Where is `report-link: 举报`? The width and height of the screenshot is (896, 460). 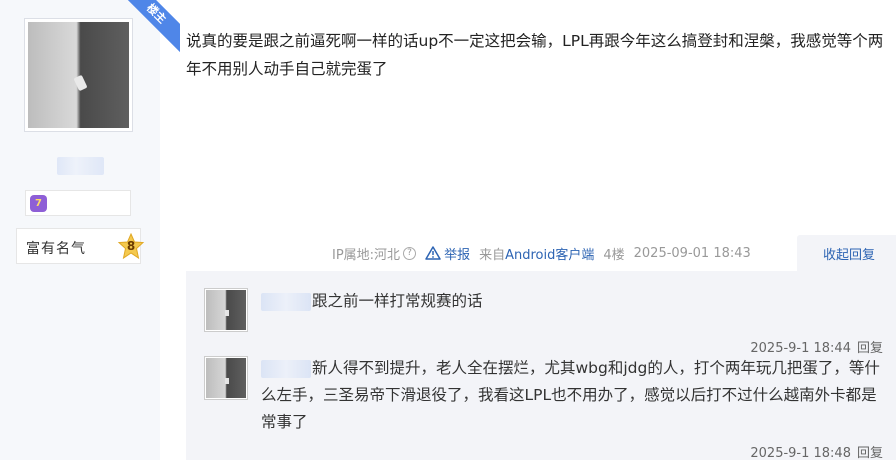
report-link: 举报 is located at coordinates (447, 253).